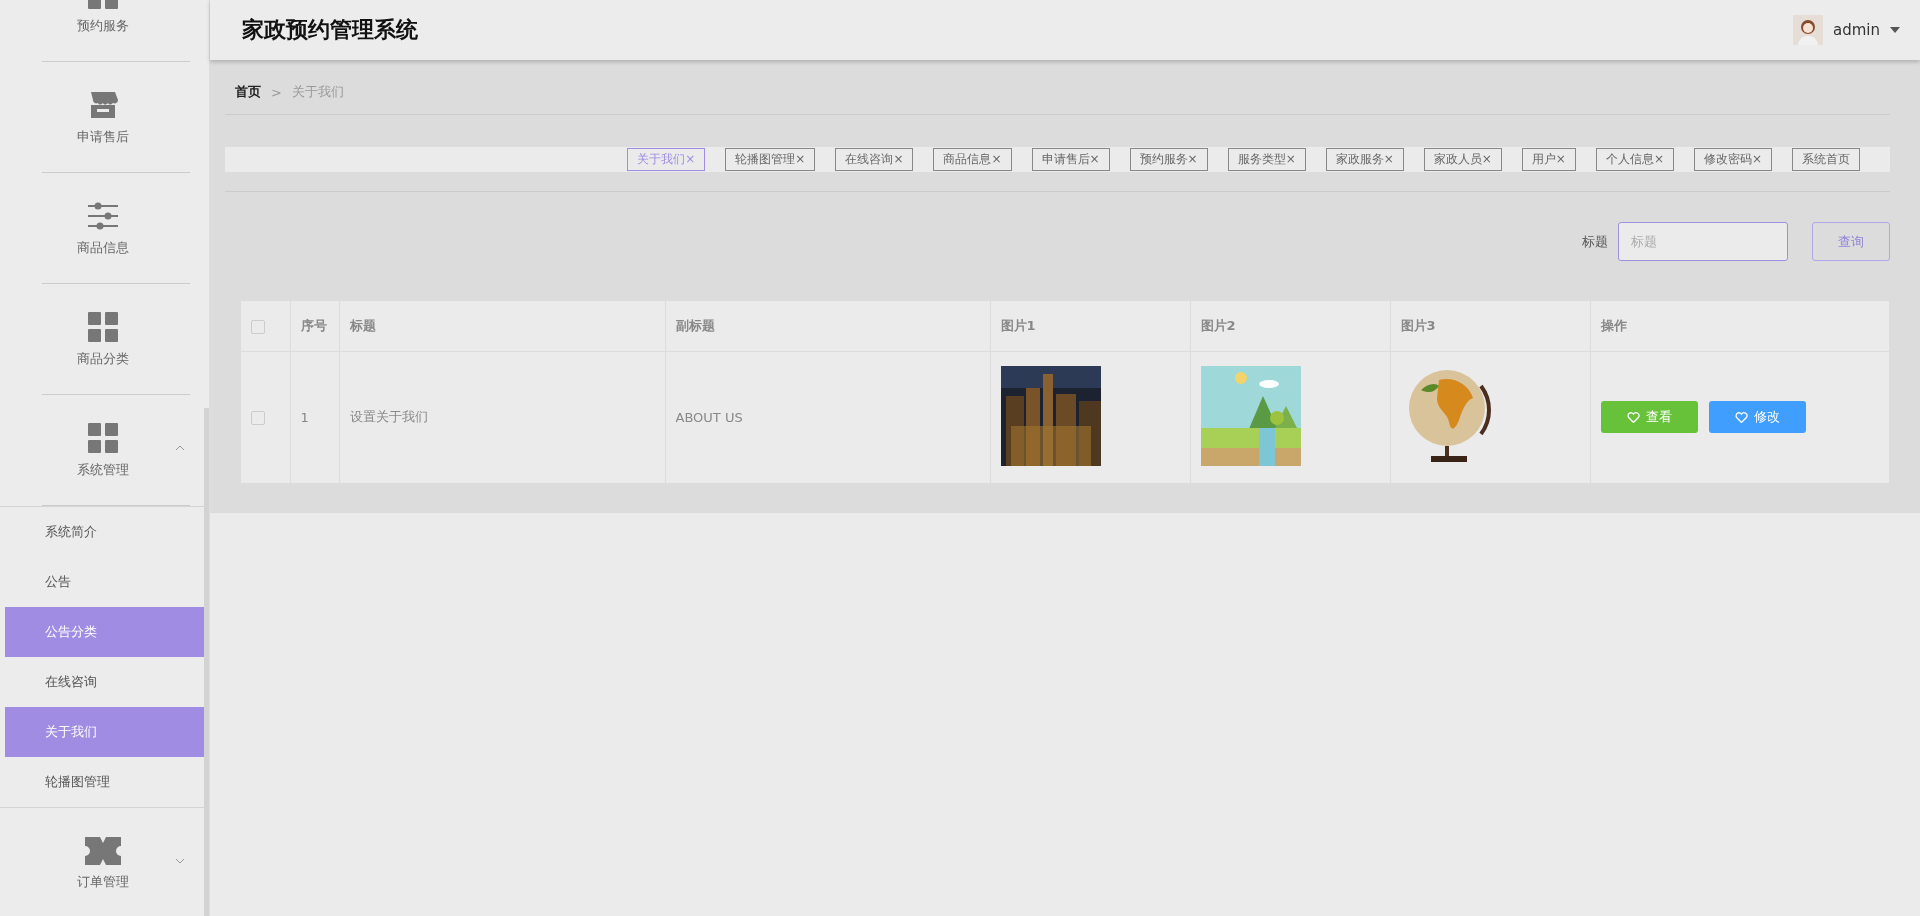  I want to click on submenu-item: 公告, so click(105, 582).